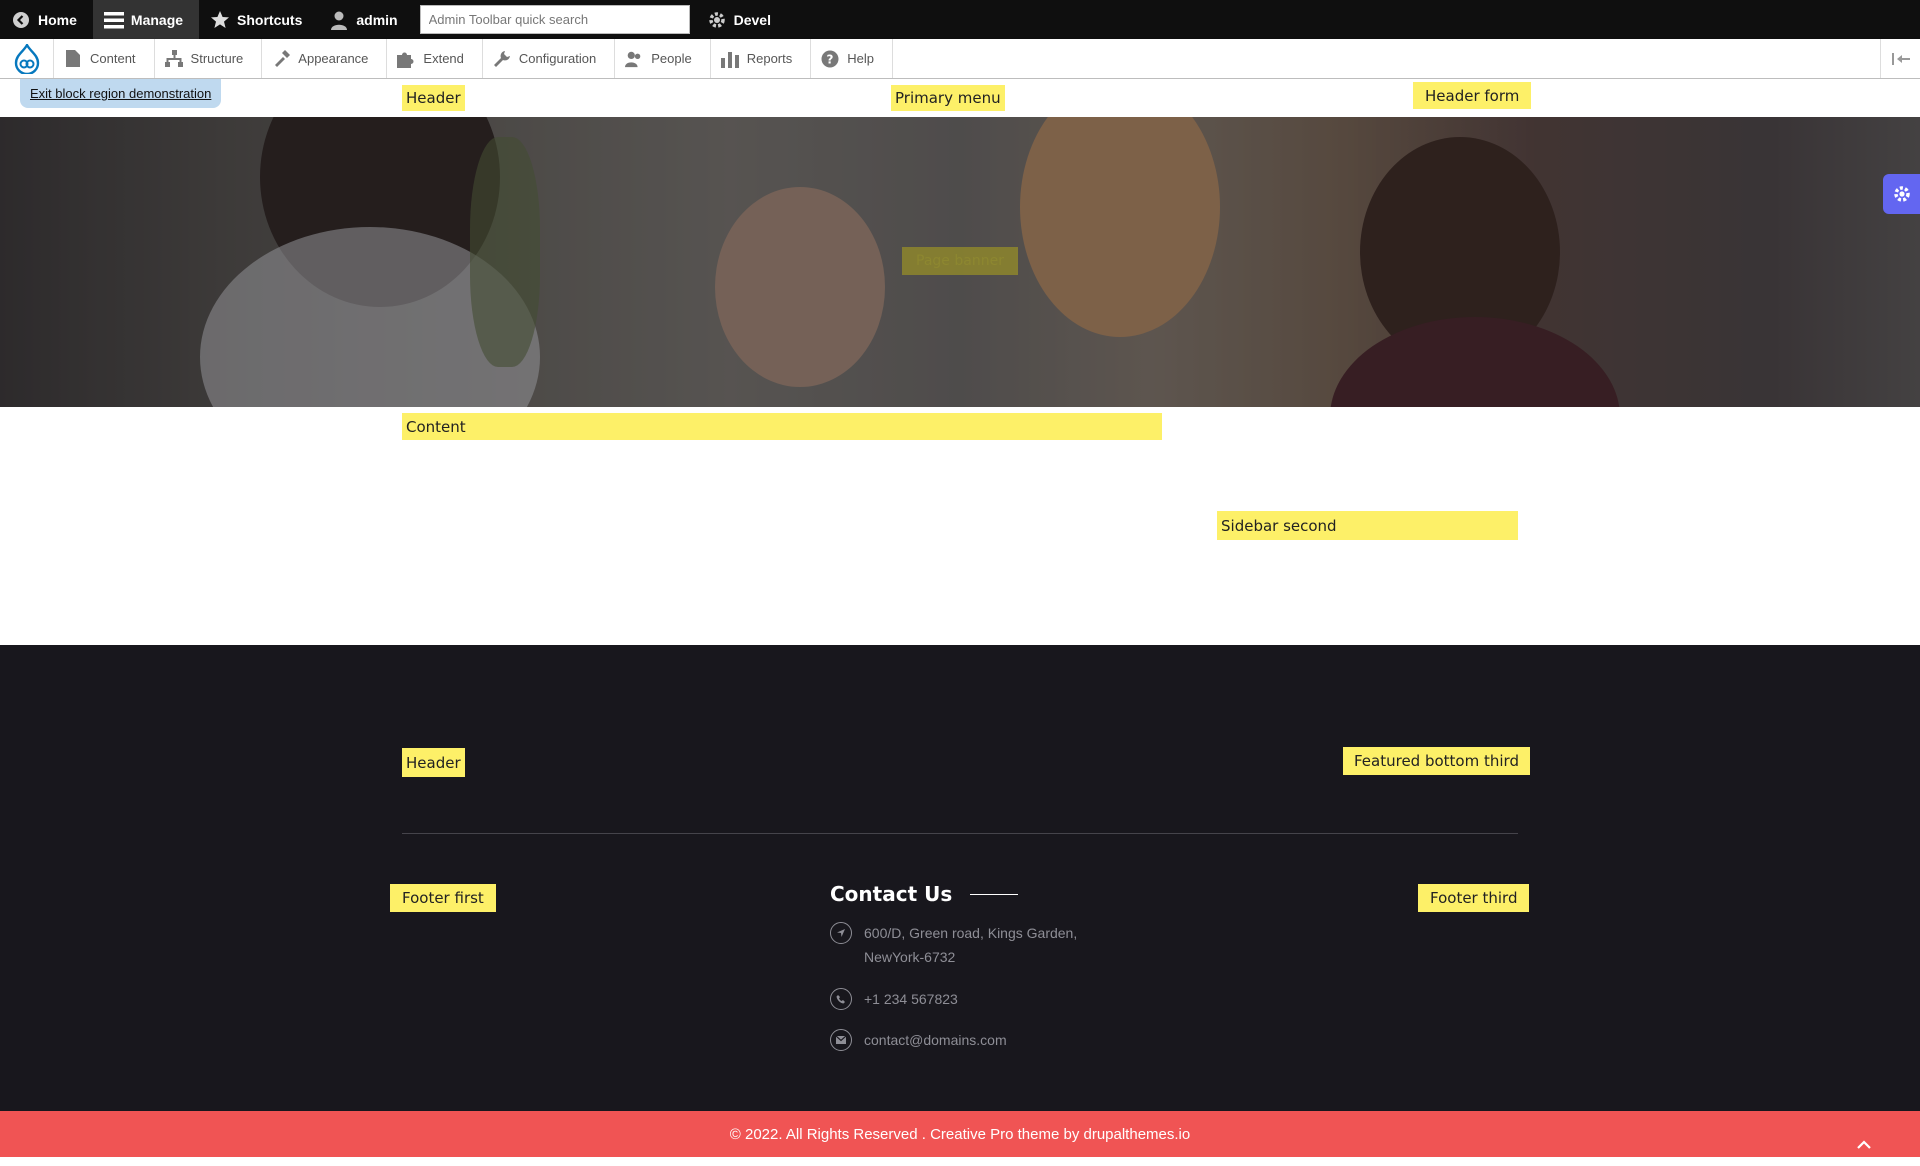 This screenshot has width=1920, height=1166. I want to click on region-label-page-banner: Page banner, so click(960, 261).